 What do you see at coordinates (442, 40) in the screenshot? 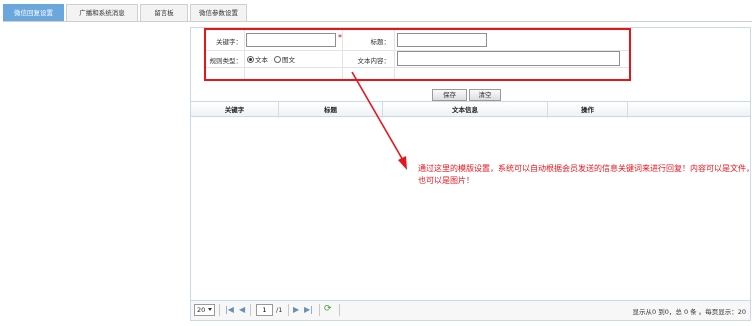
I see `title-input` at bounding box center [442, 40].